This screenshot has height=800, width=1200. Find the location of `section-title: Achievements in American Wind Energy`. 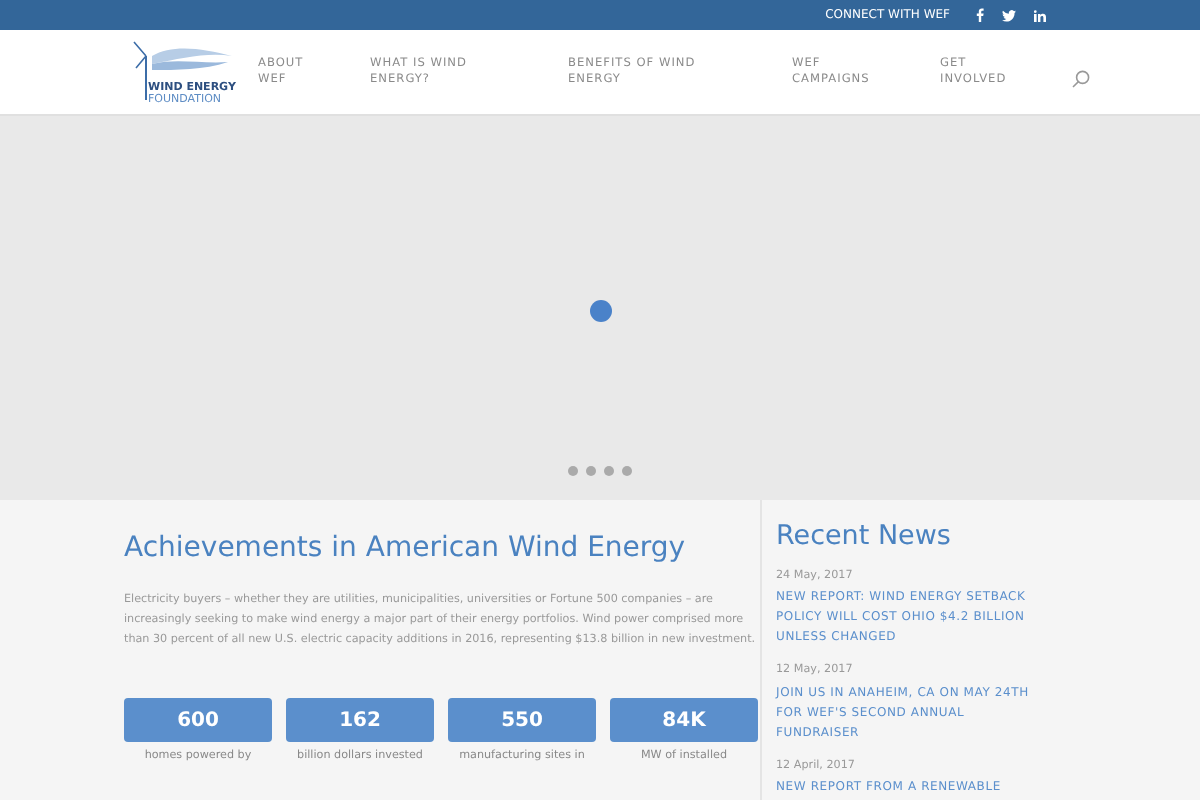

section-title: Achievements in American Wind Energy is located at coordinates (406, 549).